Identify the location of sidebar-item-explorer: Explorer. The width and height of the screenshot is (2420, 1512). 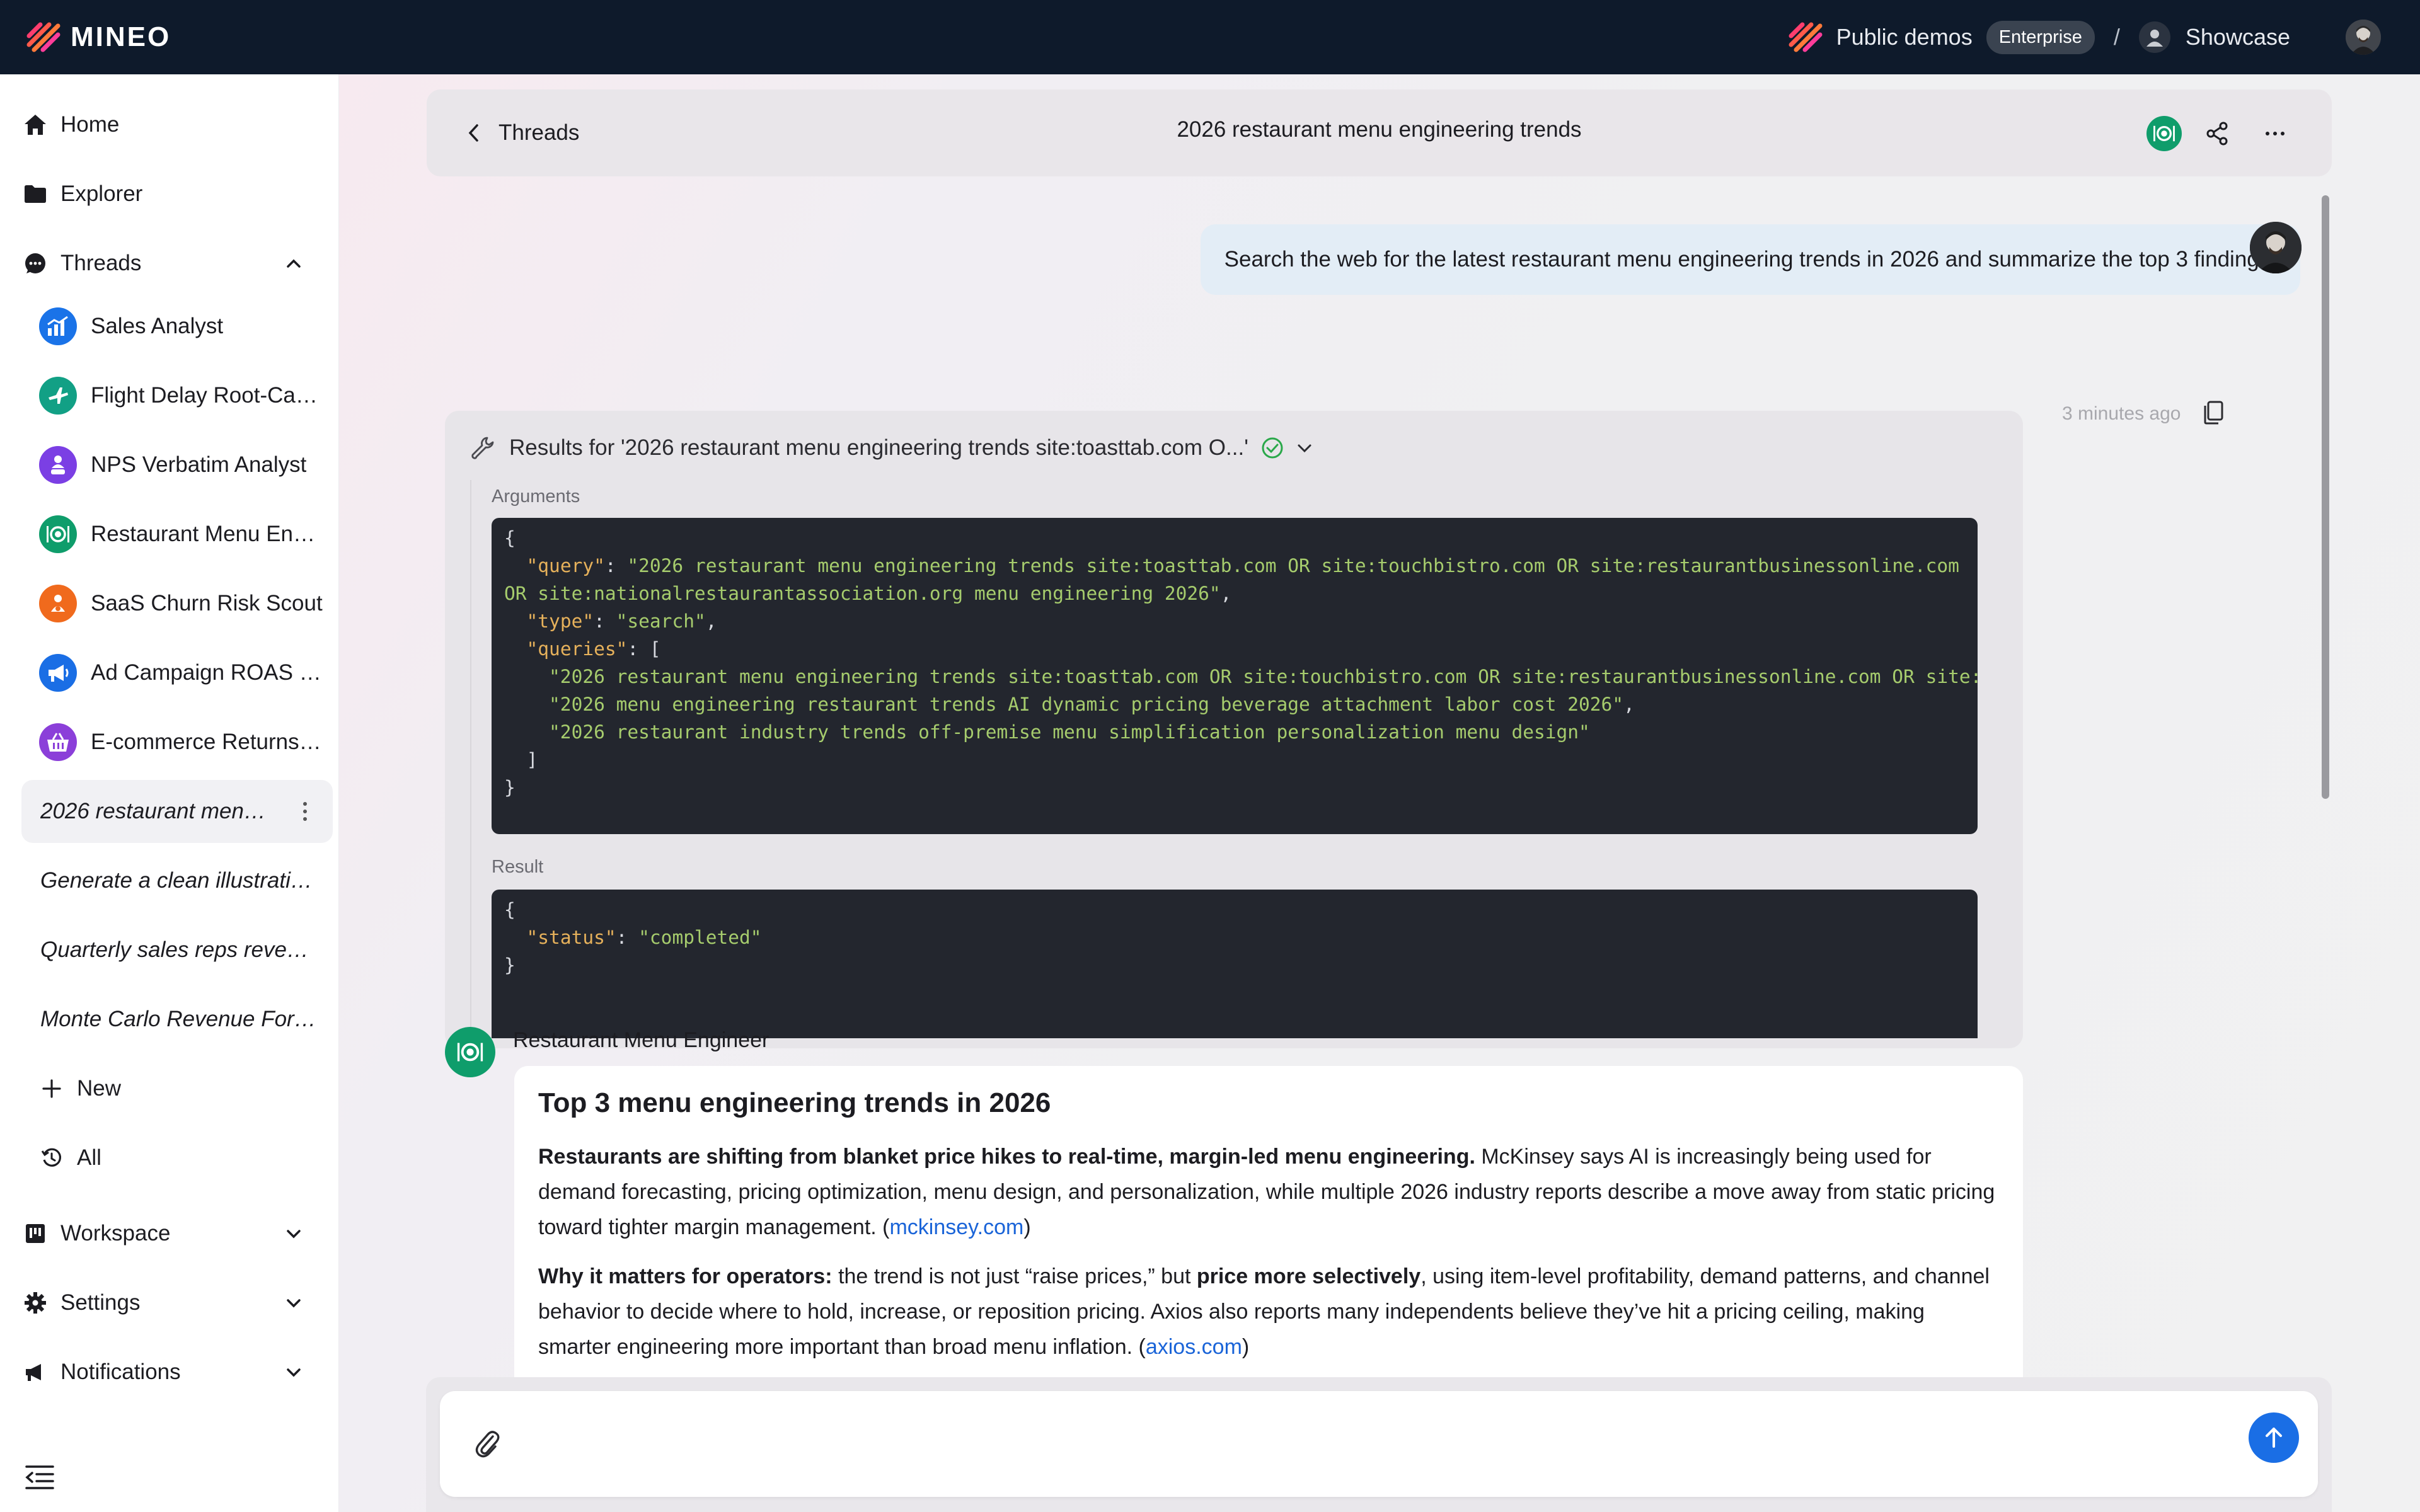
(177, 194).